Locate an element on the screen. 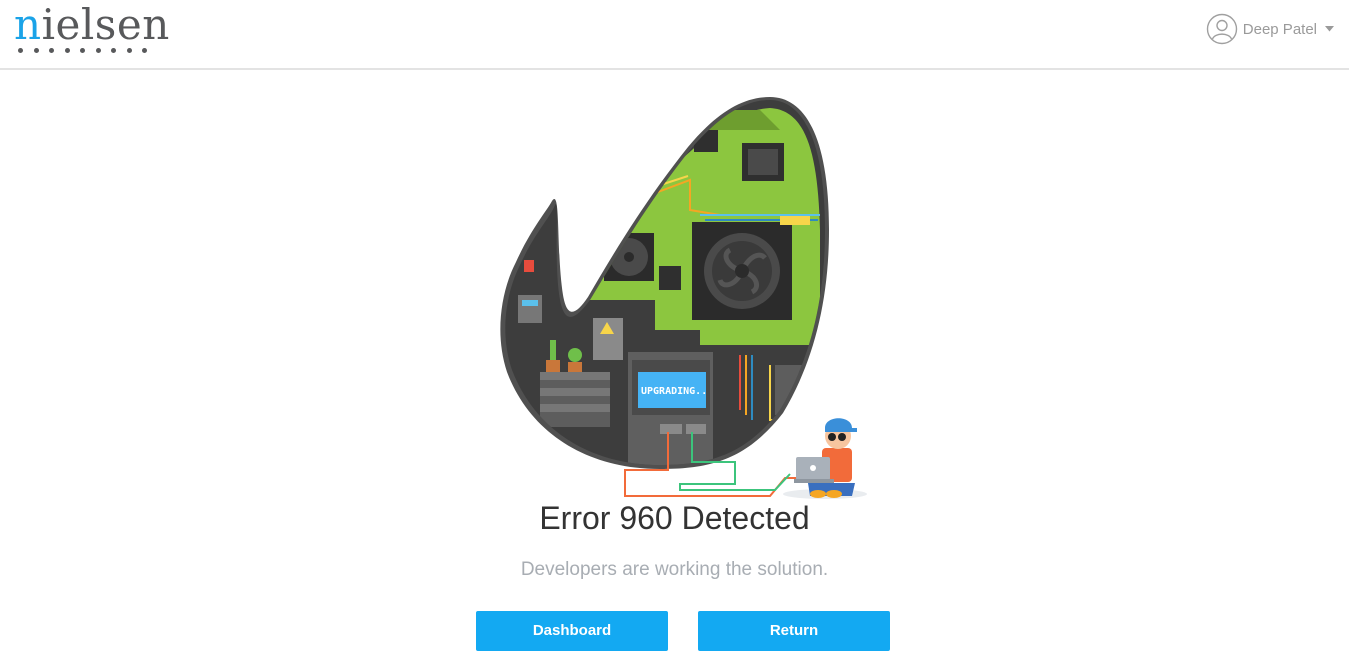  upgrade-screen-text: UPGRADING.. is located at coordinates (674, 391).